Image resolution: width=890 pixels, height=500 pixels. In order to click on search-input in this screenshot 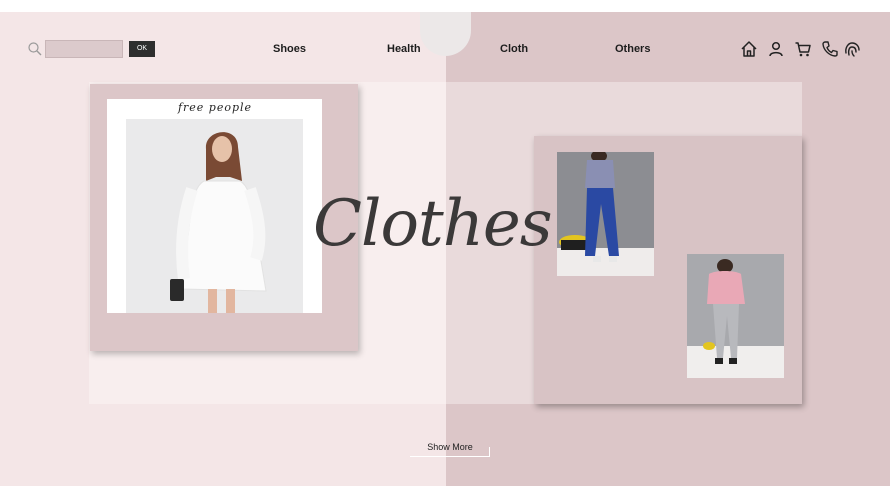, I will do `click(84, 49)`.